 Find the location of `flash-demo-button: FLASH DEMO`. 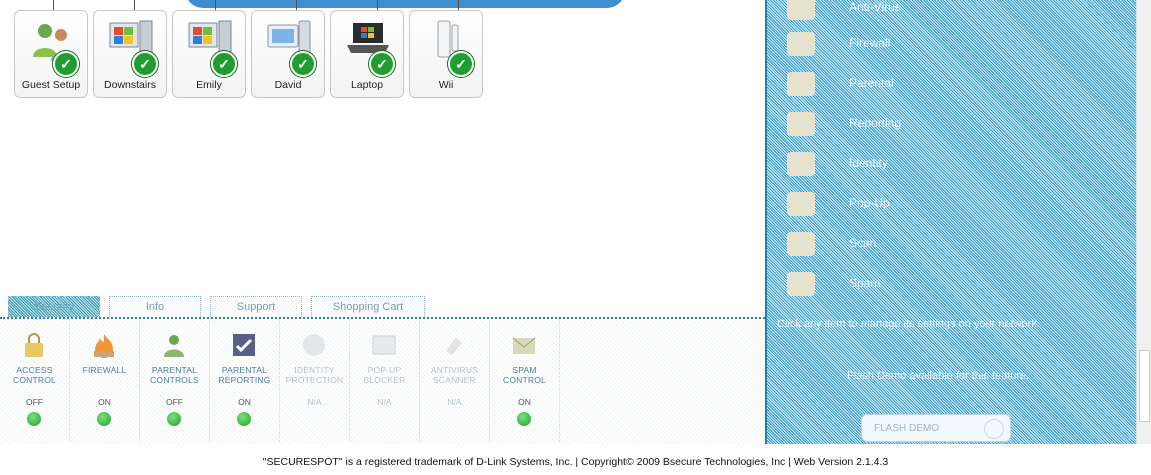

flash-demo-button: FLASH DEMO is located at coordinates (936, 428).